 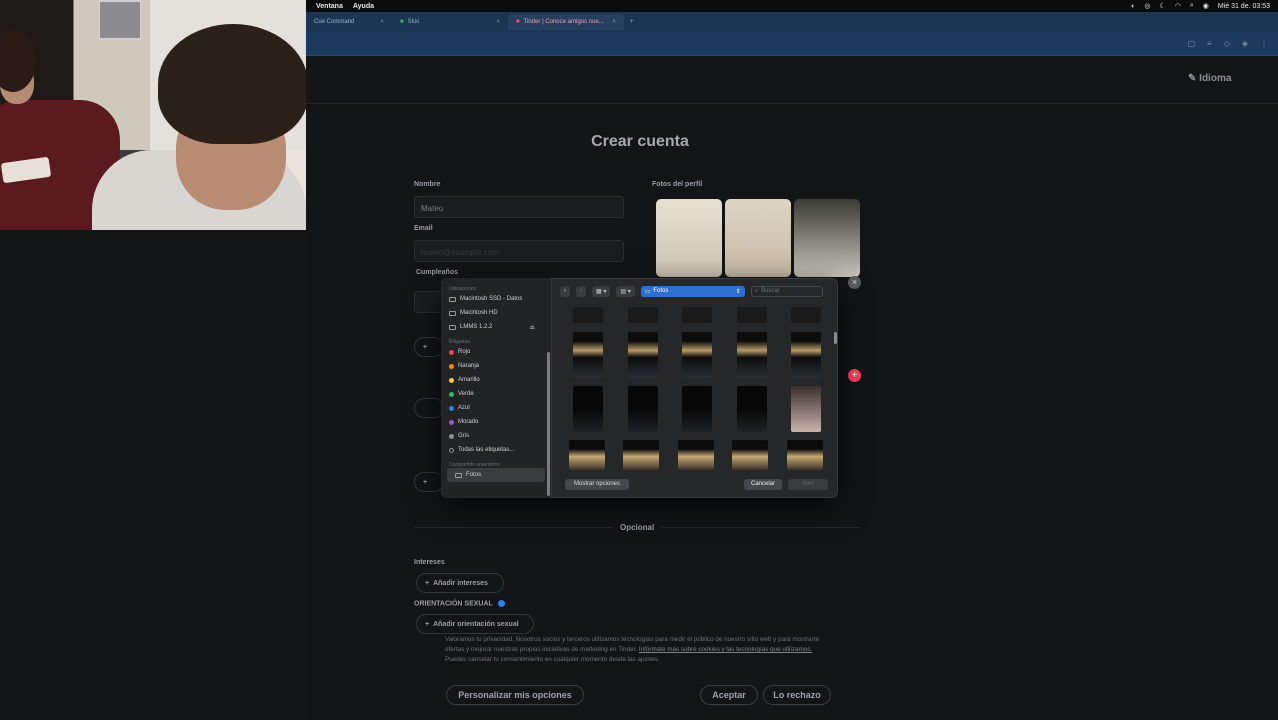 I want to click on extensions-icon: ◇, so click(x=1227, y=43).